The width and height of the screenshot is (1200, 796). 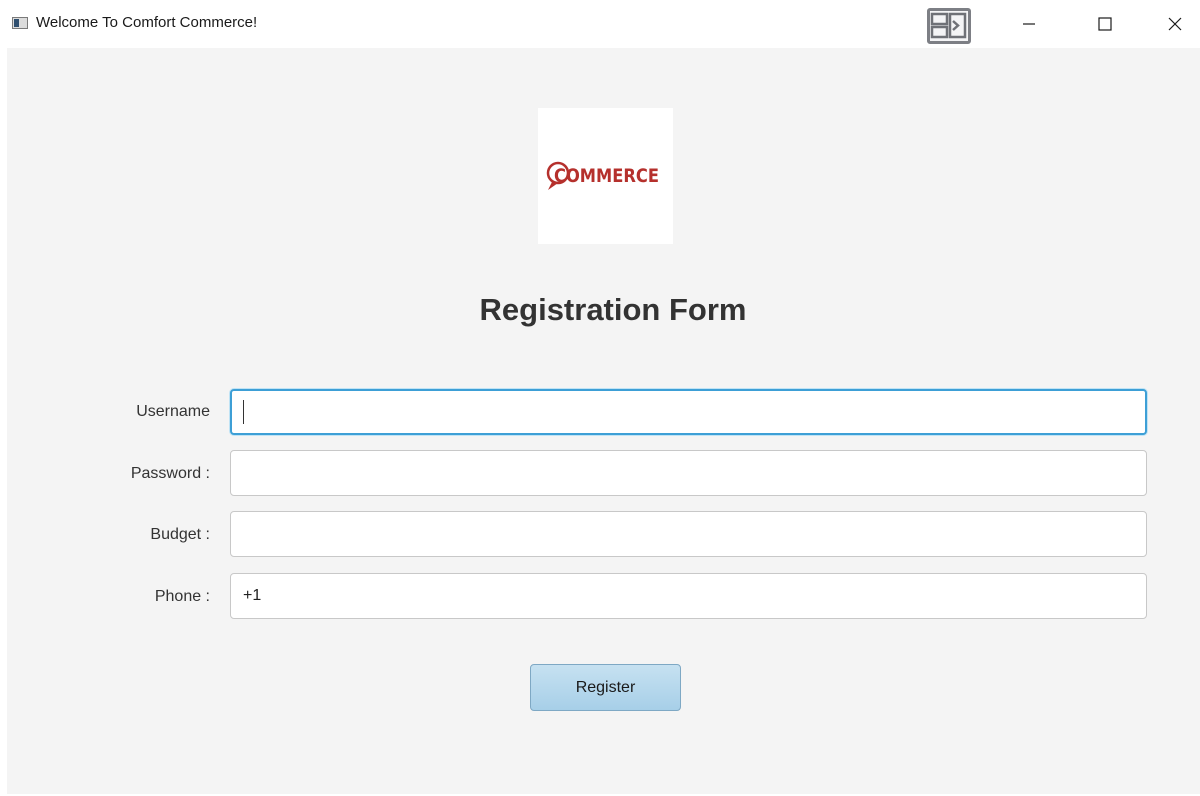 I want to click on minimize-button, so click(x=1029, y=24).